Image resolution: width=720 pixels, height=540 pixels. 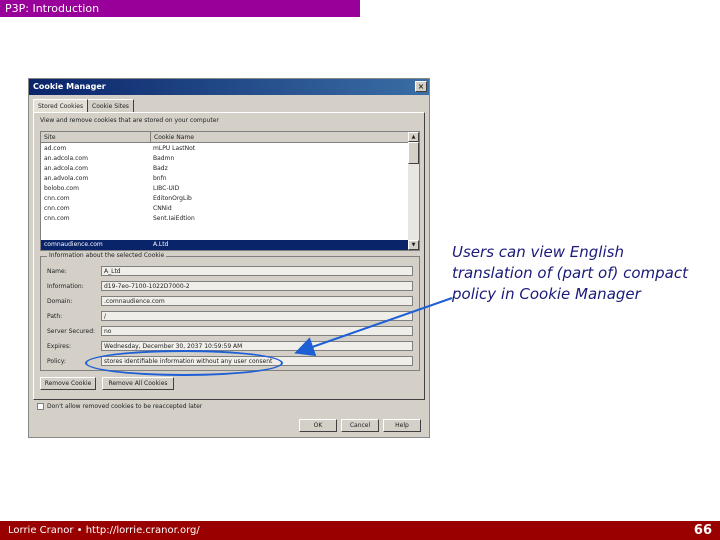 What do you see at coordinates (160, 178) in the screenshot?
I see `cookie-name-cell: bnfn` at bounding box center [160, 178].